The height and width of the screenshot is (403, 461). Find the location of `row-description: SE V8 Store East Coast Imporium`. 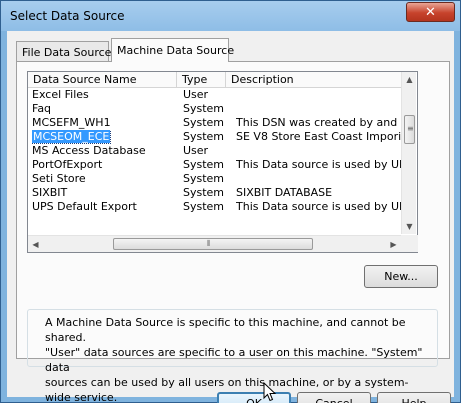

row-description: SE V8 Store East Coast Imporium is located at coordinates (321, 136).